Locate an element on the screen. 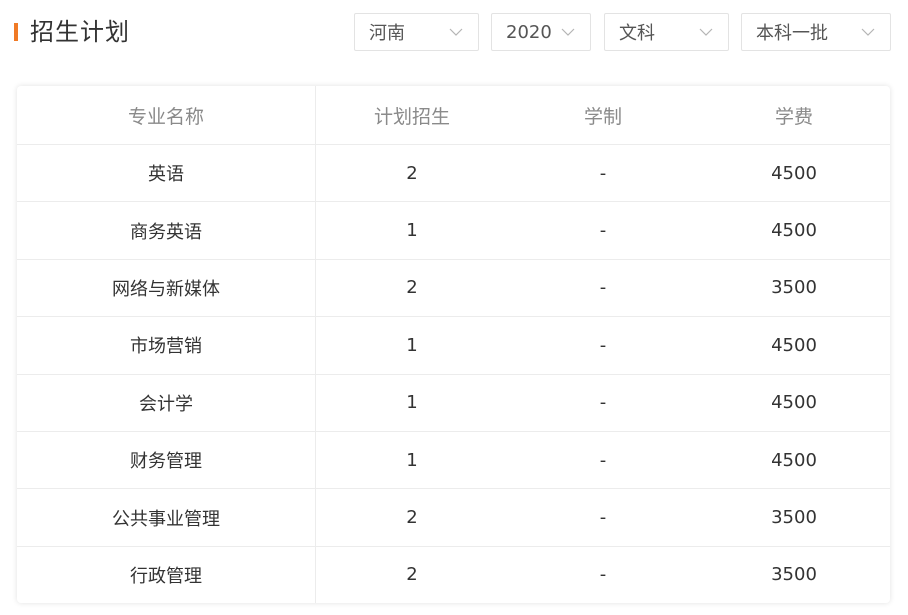 This screenshot has width=908, height=615. year-select: 2020 is located at coordinates (541, 32).